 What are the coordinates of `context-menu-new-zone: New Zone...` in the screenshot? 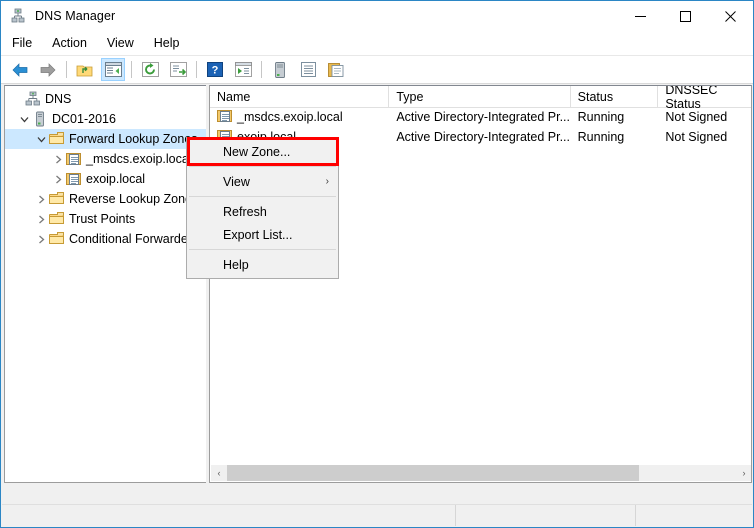 It's located at (262, 151).